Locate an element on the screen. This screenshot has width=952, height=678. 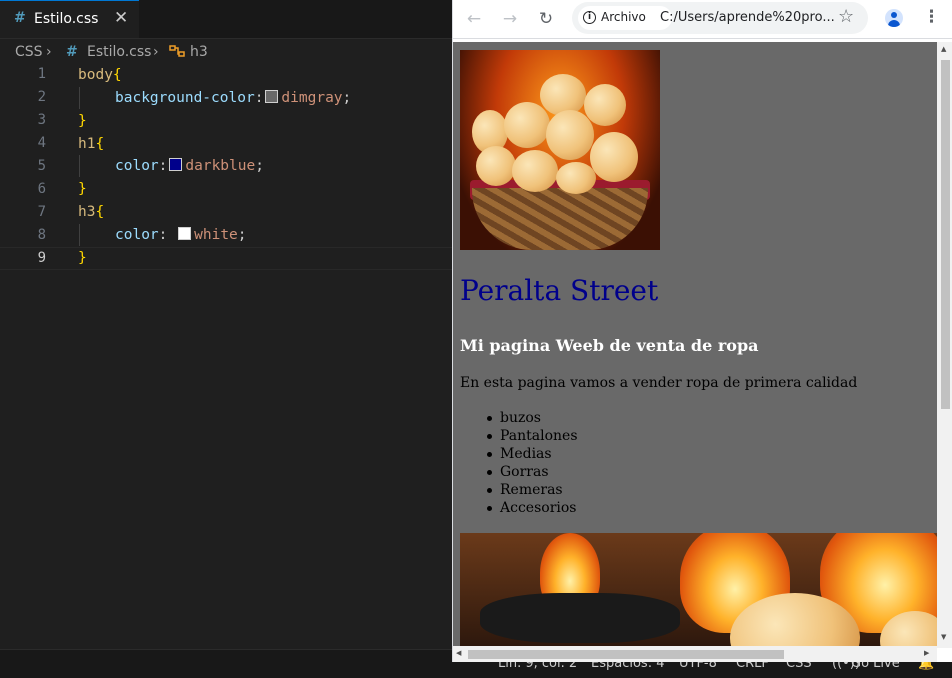
basket is located at coordinates (560, 219).